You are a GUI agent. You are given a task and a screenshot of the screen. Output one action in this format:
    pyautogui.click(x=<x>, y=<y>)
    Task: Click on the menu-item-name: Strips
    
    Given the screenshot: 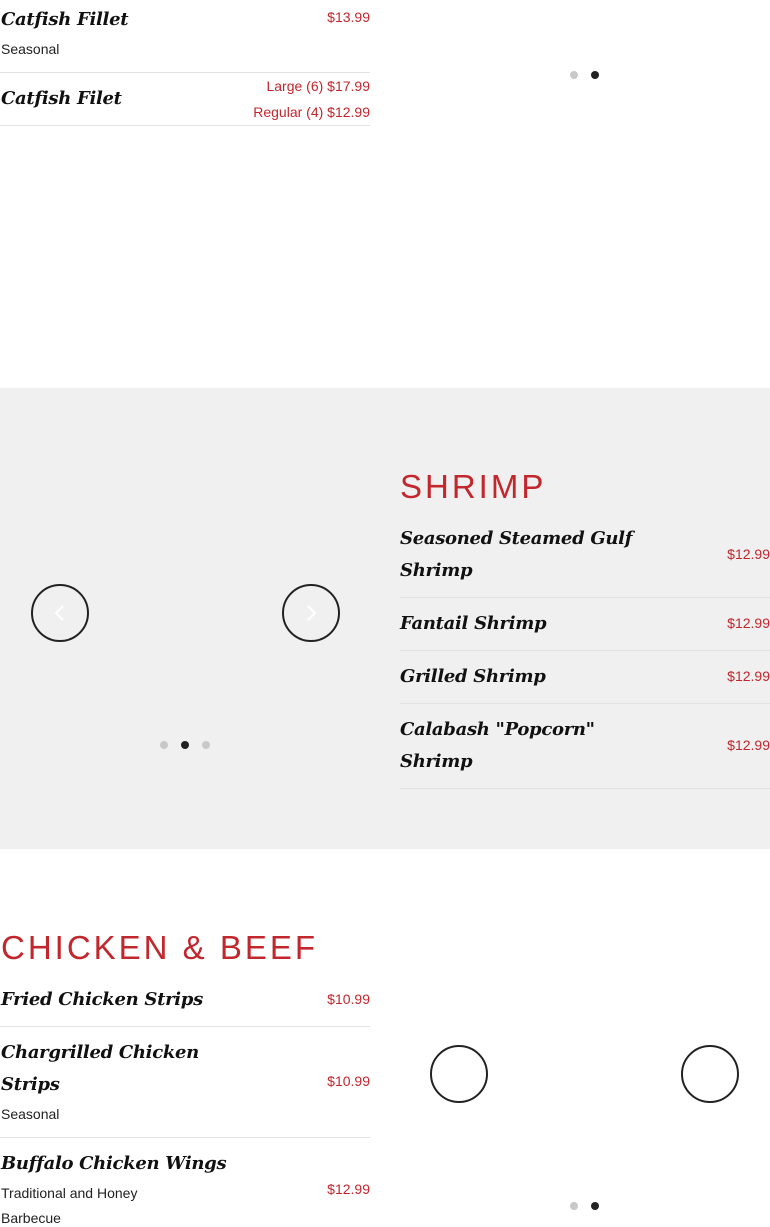 What is the action you would take?
    pyautogui.click(x=30, y=1084)
    